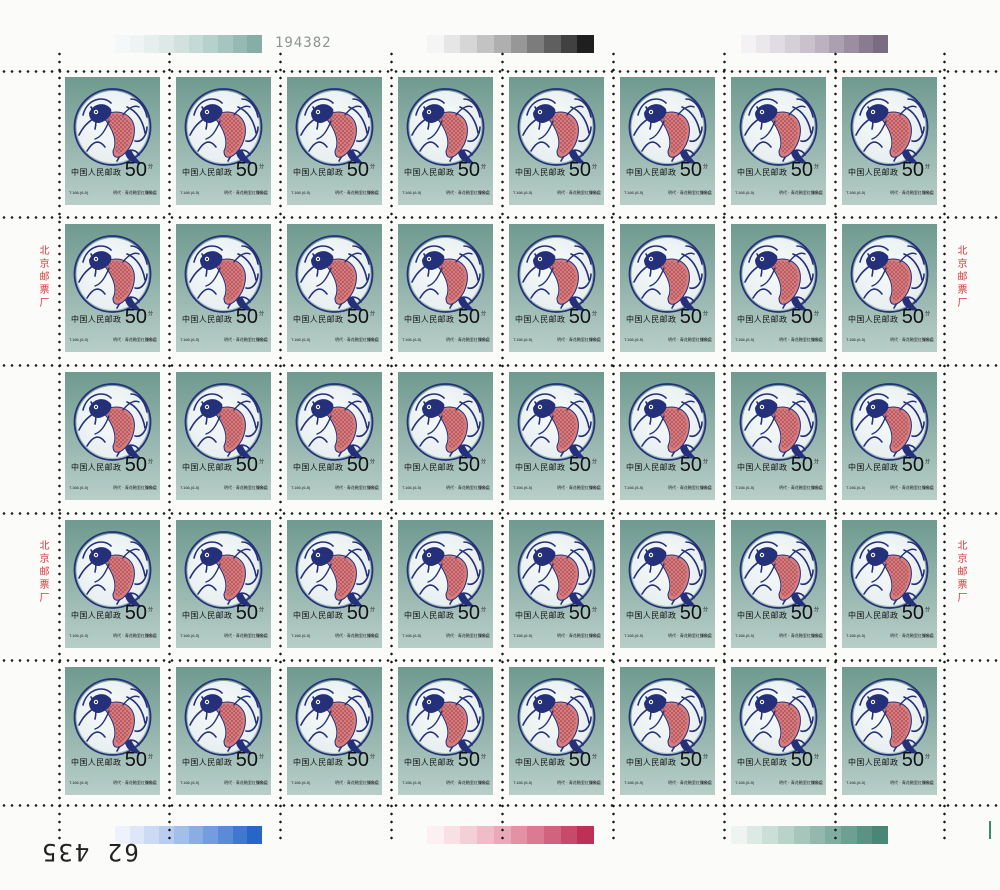 The image size is (1000, 890). Describe the element at coordinates (189, 44) in the screenshot. I see `color-bar-top-left` at that location.